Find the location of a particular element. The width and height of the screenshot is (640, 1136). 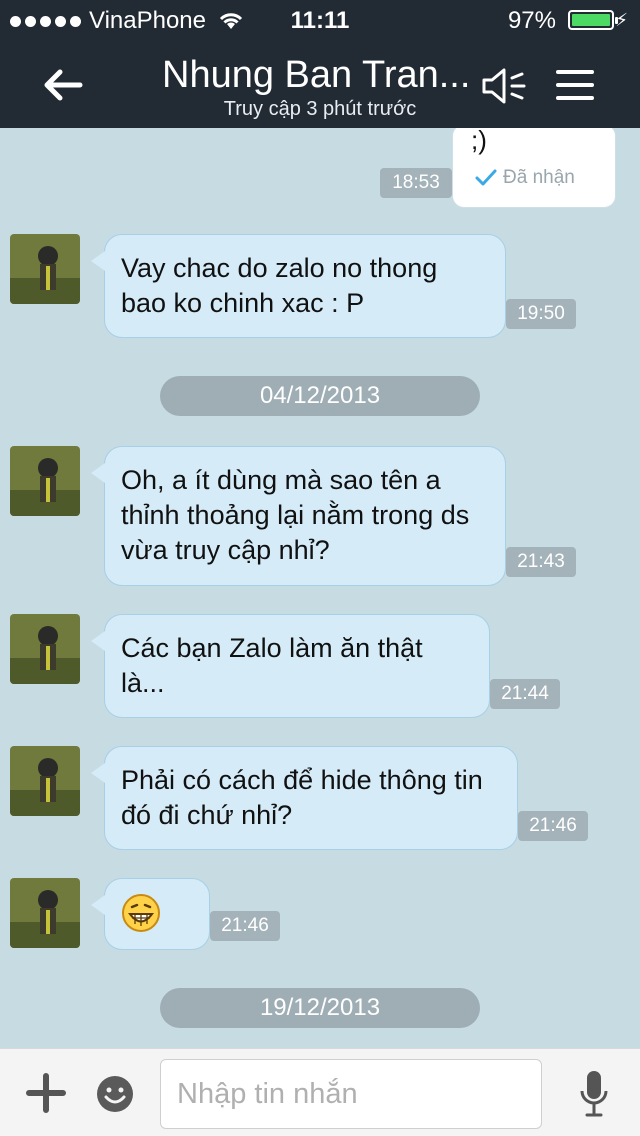

check-icon is located at coordinates (486, 177).